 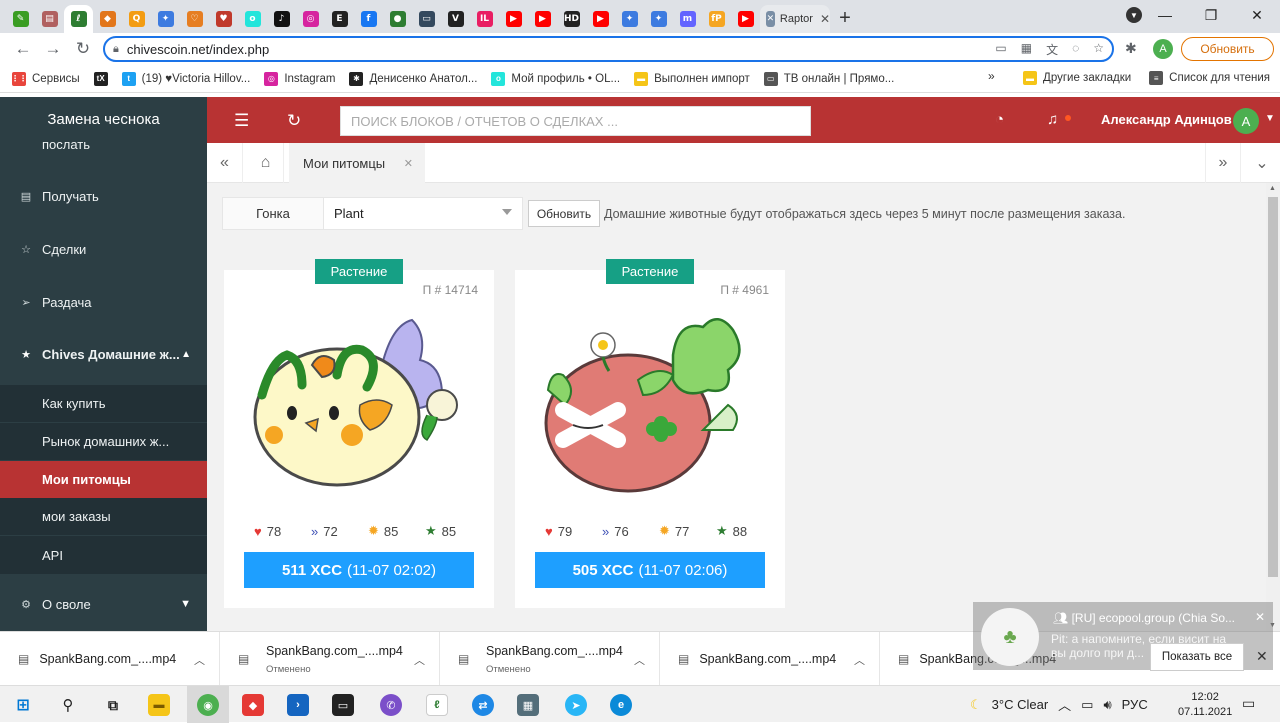 What do you see at coordinates (1135, 704) in the screenshot?
I see `language-indicator: РУС` at bounding box center [1135, 704].